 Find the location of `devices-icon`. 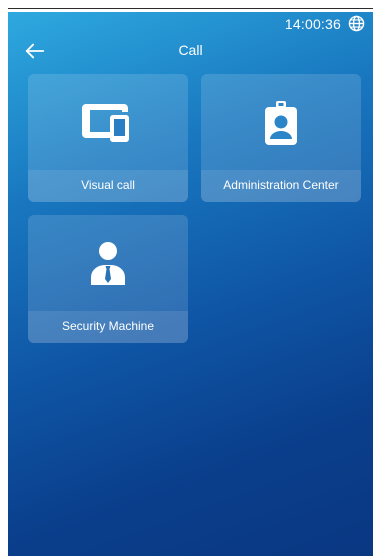

devices-icon is located at coordinates (105, 123).